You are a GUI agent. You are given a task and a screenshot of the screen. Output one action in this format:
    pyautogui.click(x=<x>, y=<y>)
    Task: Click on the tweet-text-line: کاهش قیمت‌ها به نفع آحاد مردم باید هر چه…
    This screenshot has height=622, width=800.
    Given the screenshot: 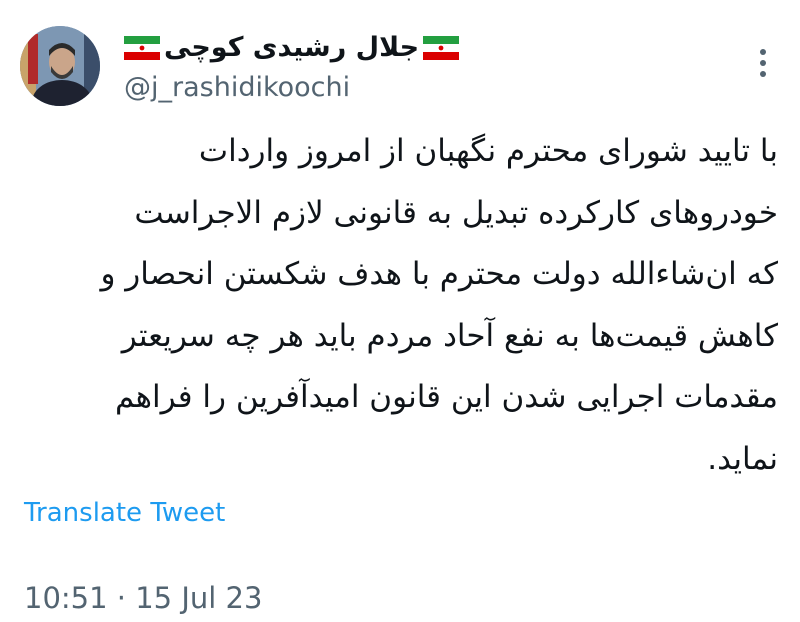 What is the action you would take?
    pyautogui.click(x=449, y=335)
    